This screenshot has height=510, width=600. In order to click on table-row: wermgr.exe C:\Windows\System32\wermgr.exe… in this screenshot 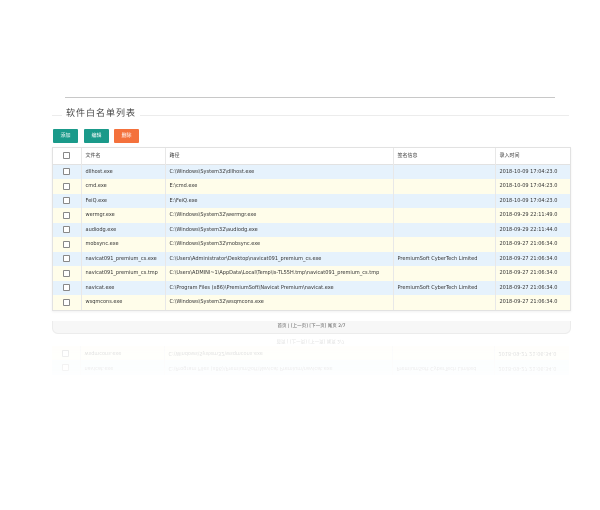, I will do `click(311, 215)`.